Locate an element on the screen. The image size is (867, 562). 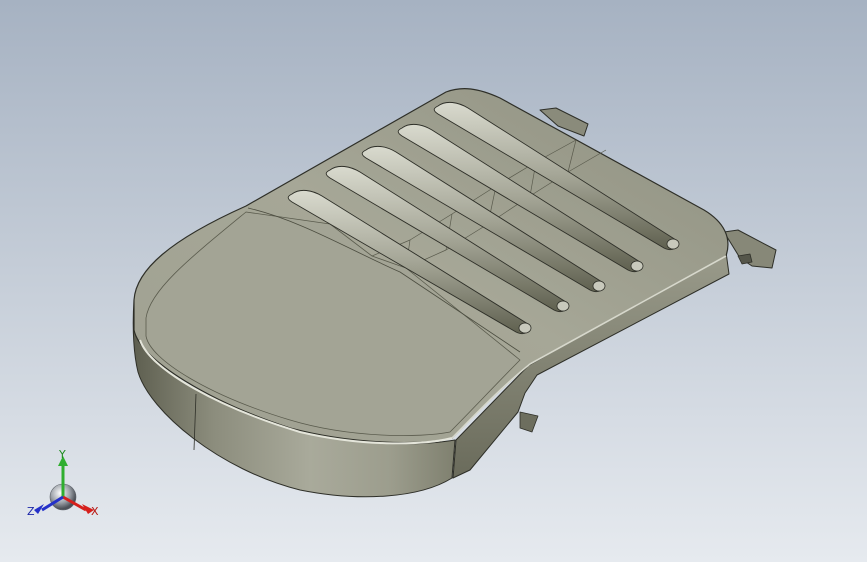
rib-1-end is located at coordinates (525, 328).